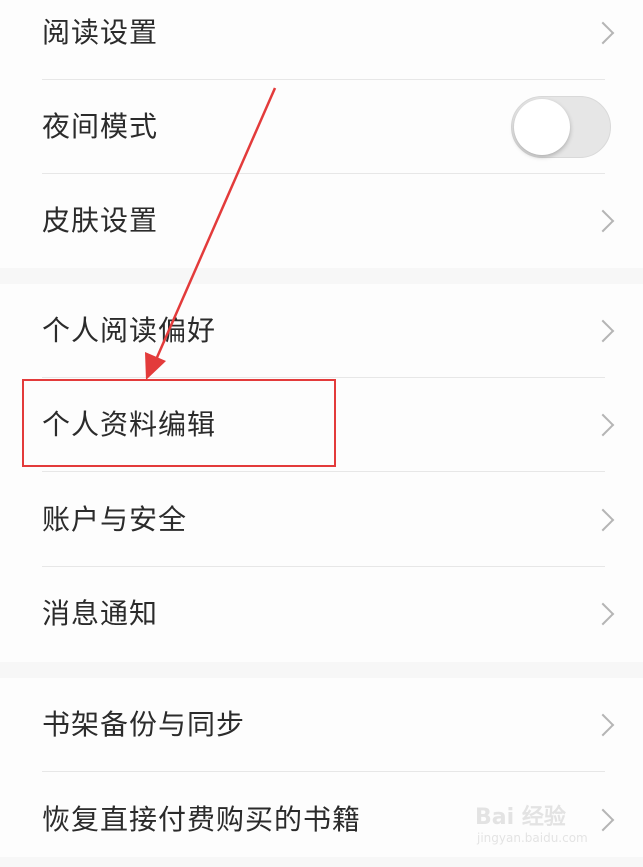 The width and height of the screenshot is (643, 867). I want to click on watermark-url: jingyan.baidu.com, so click(532, 838).